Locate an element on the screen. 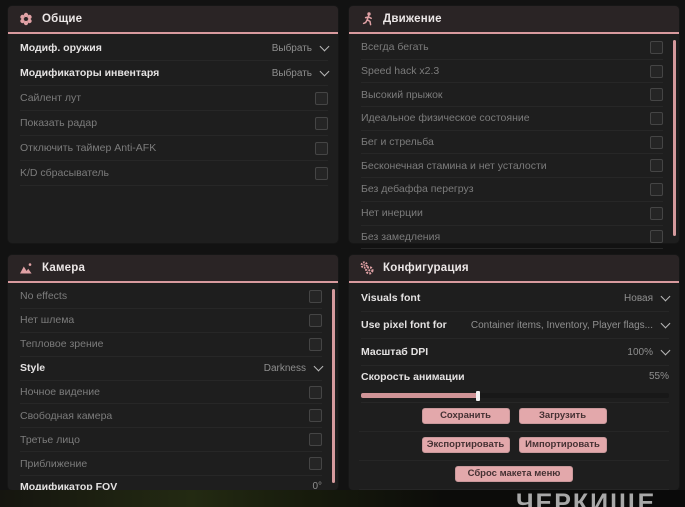 This screenshot has height=507, width=685. row-zoom: Приближение is located at coordinates (171, 464).